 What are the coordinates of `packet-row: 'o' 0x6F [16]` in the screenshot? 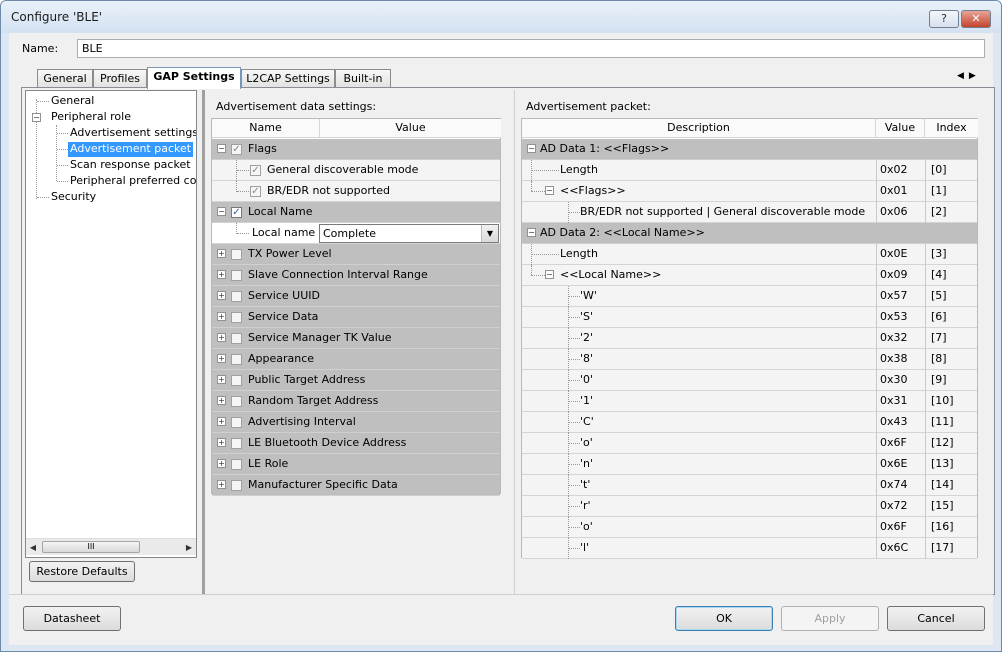 It's located at (749, 527).